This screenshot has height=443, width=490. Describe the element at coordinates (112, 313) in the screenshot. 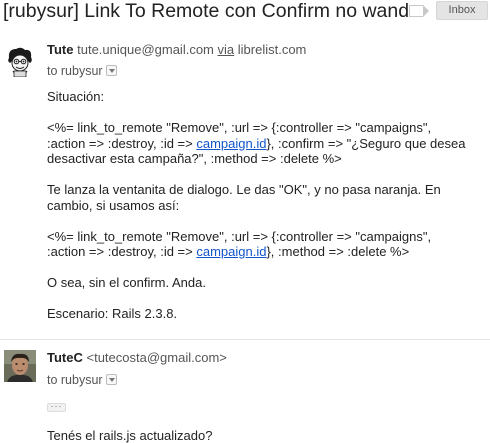

I see `body-line: Escenario: Rails 2.3.8.` at that location.